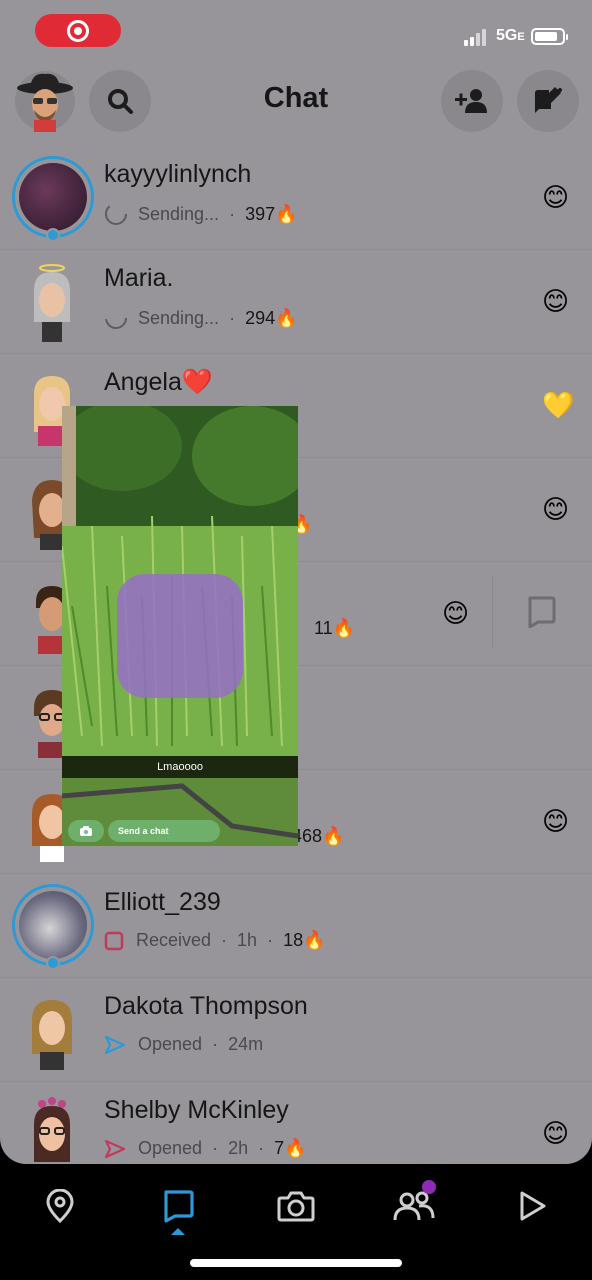 The height and width of the screenshot is (1280, 592). What do you see at coordinates (178, 1231) in the screenshot?
I see `active-tab-indicator` at bounding box center [178, 1231].